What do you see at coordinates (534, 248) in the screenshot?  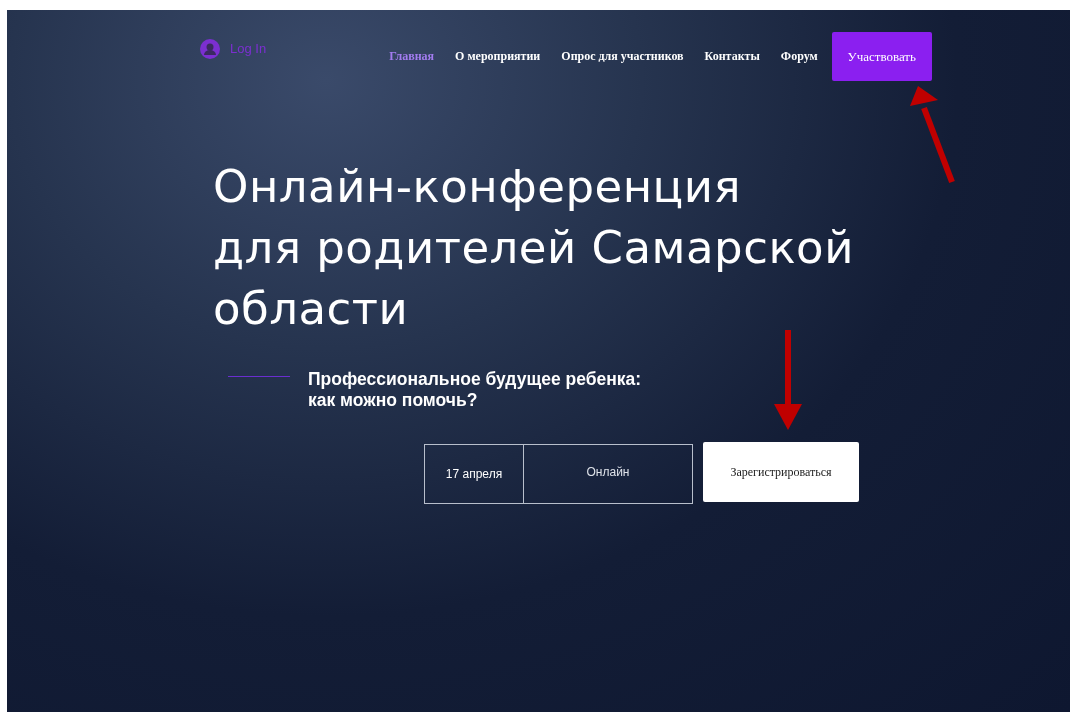 I see `hero-title: Онлайн-конференция для родителей Самарской области` at bounding box center [534, 248].